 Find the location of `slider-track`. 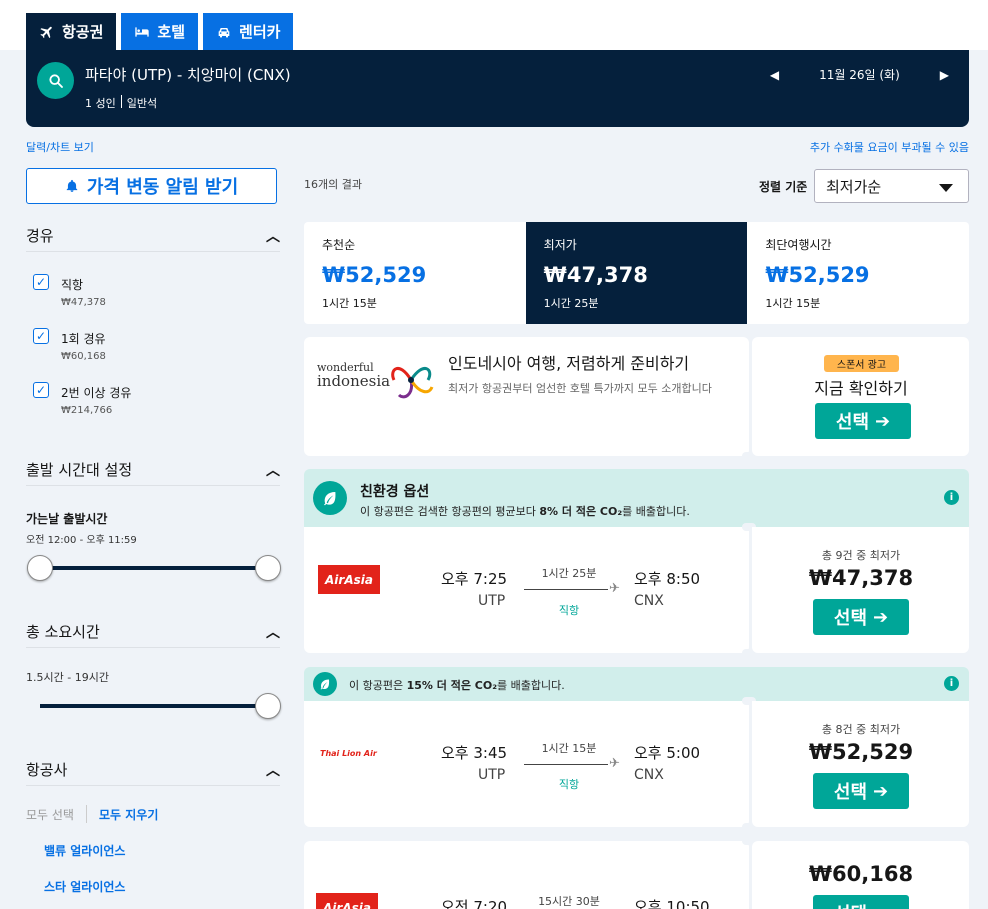

slider-track is located at coordinates (153, 706).